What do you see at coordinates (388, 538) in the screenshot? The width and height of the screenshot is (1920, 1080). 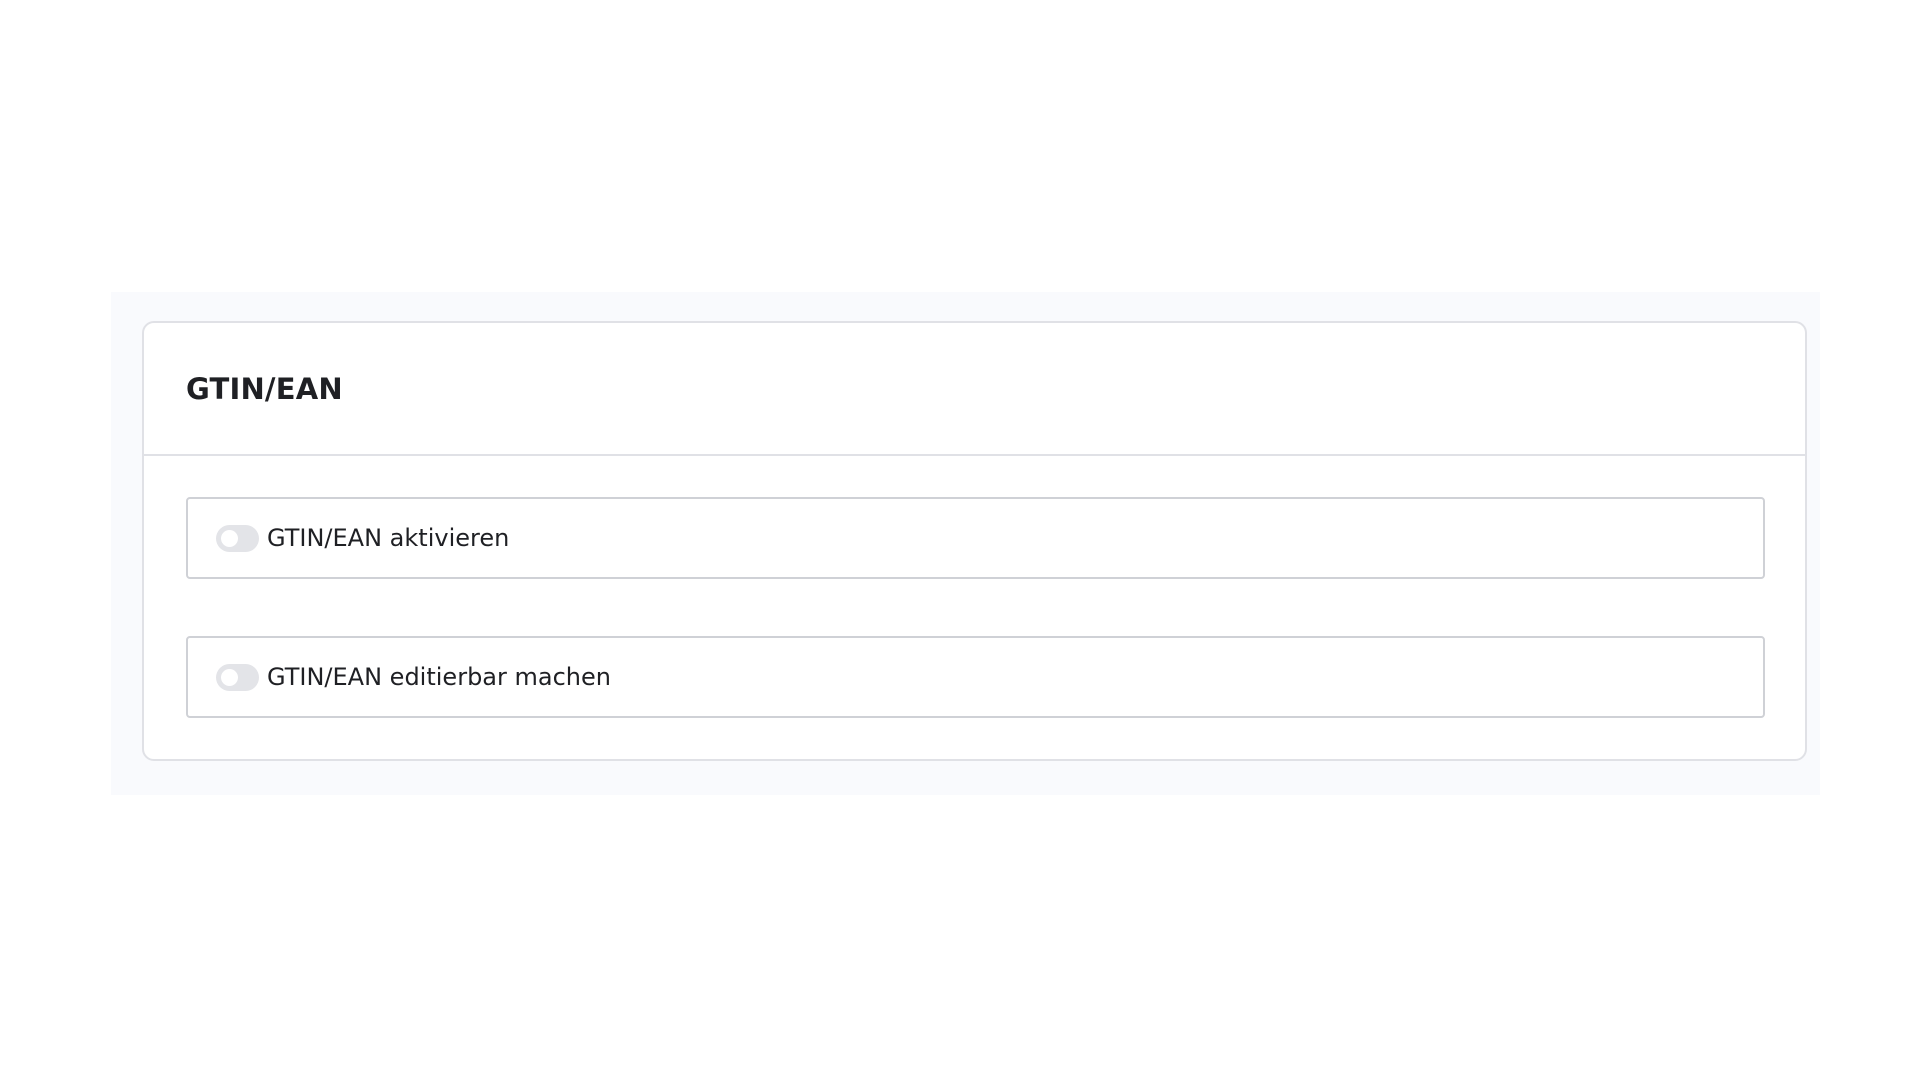 I see `activate-toggle-label: GTIN/EAN aktivieren` at bounding box center [388, 538].